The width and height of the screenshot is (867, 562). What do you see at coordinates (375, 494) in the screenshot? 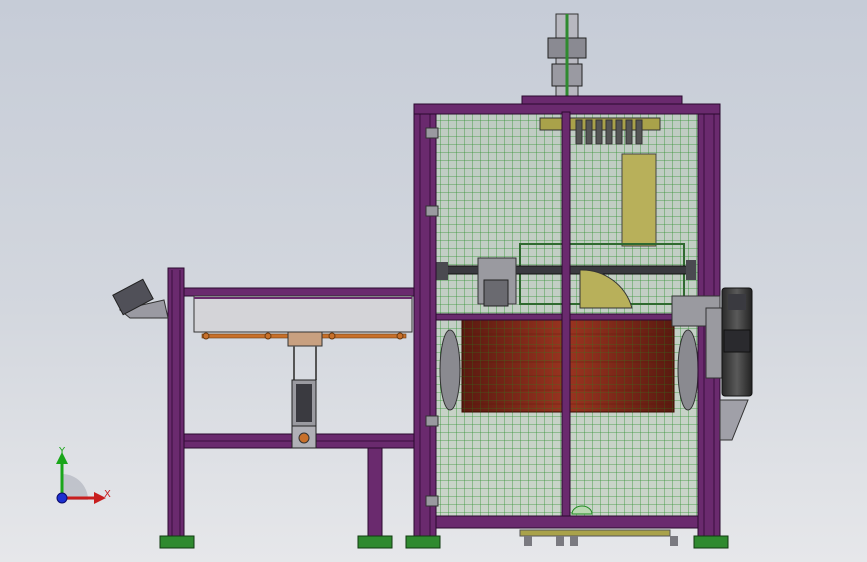
I see `mid-post` at bounding box center [375, 494].